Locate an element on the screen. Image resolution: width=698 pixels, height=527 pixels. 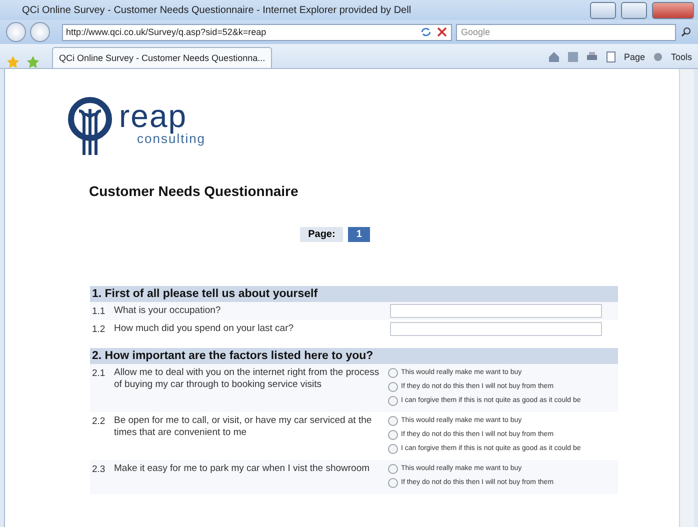
question-text: Allow me to deal with you on the internet right from the process of buying my car through to booking service visits is located at coordinates (247, 379).